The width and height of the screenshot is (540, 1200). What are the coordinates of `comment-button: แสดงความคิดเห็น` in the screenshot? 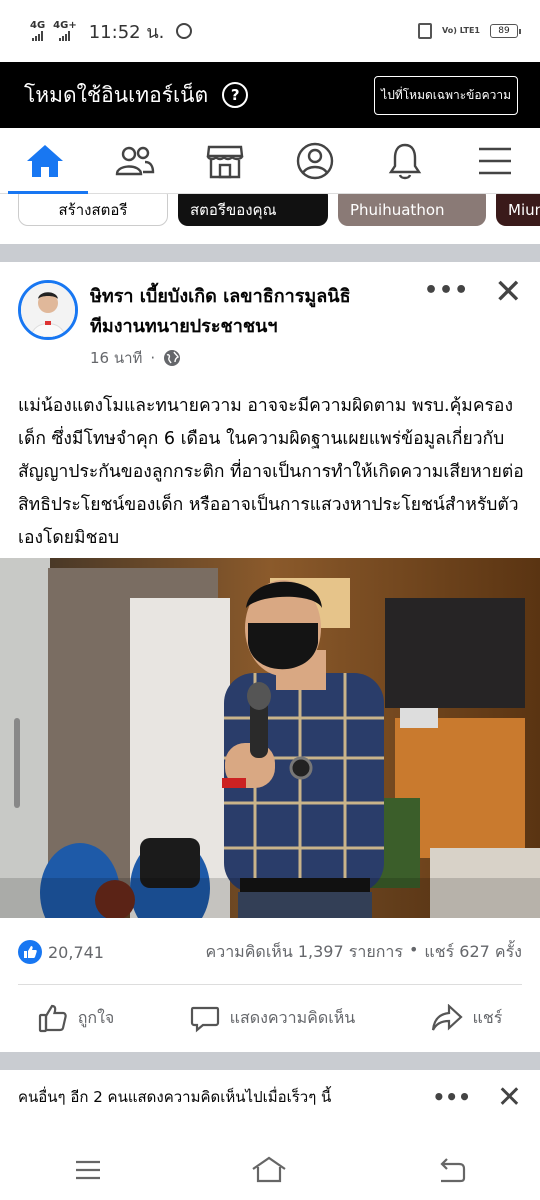 It's located at (273, 1018).